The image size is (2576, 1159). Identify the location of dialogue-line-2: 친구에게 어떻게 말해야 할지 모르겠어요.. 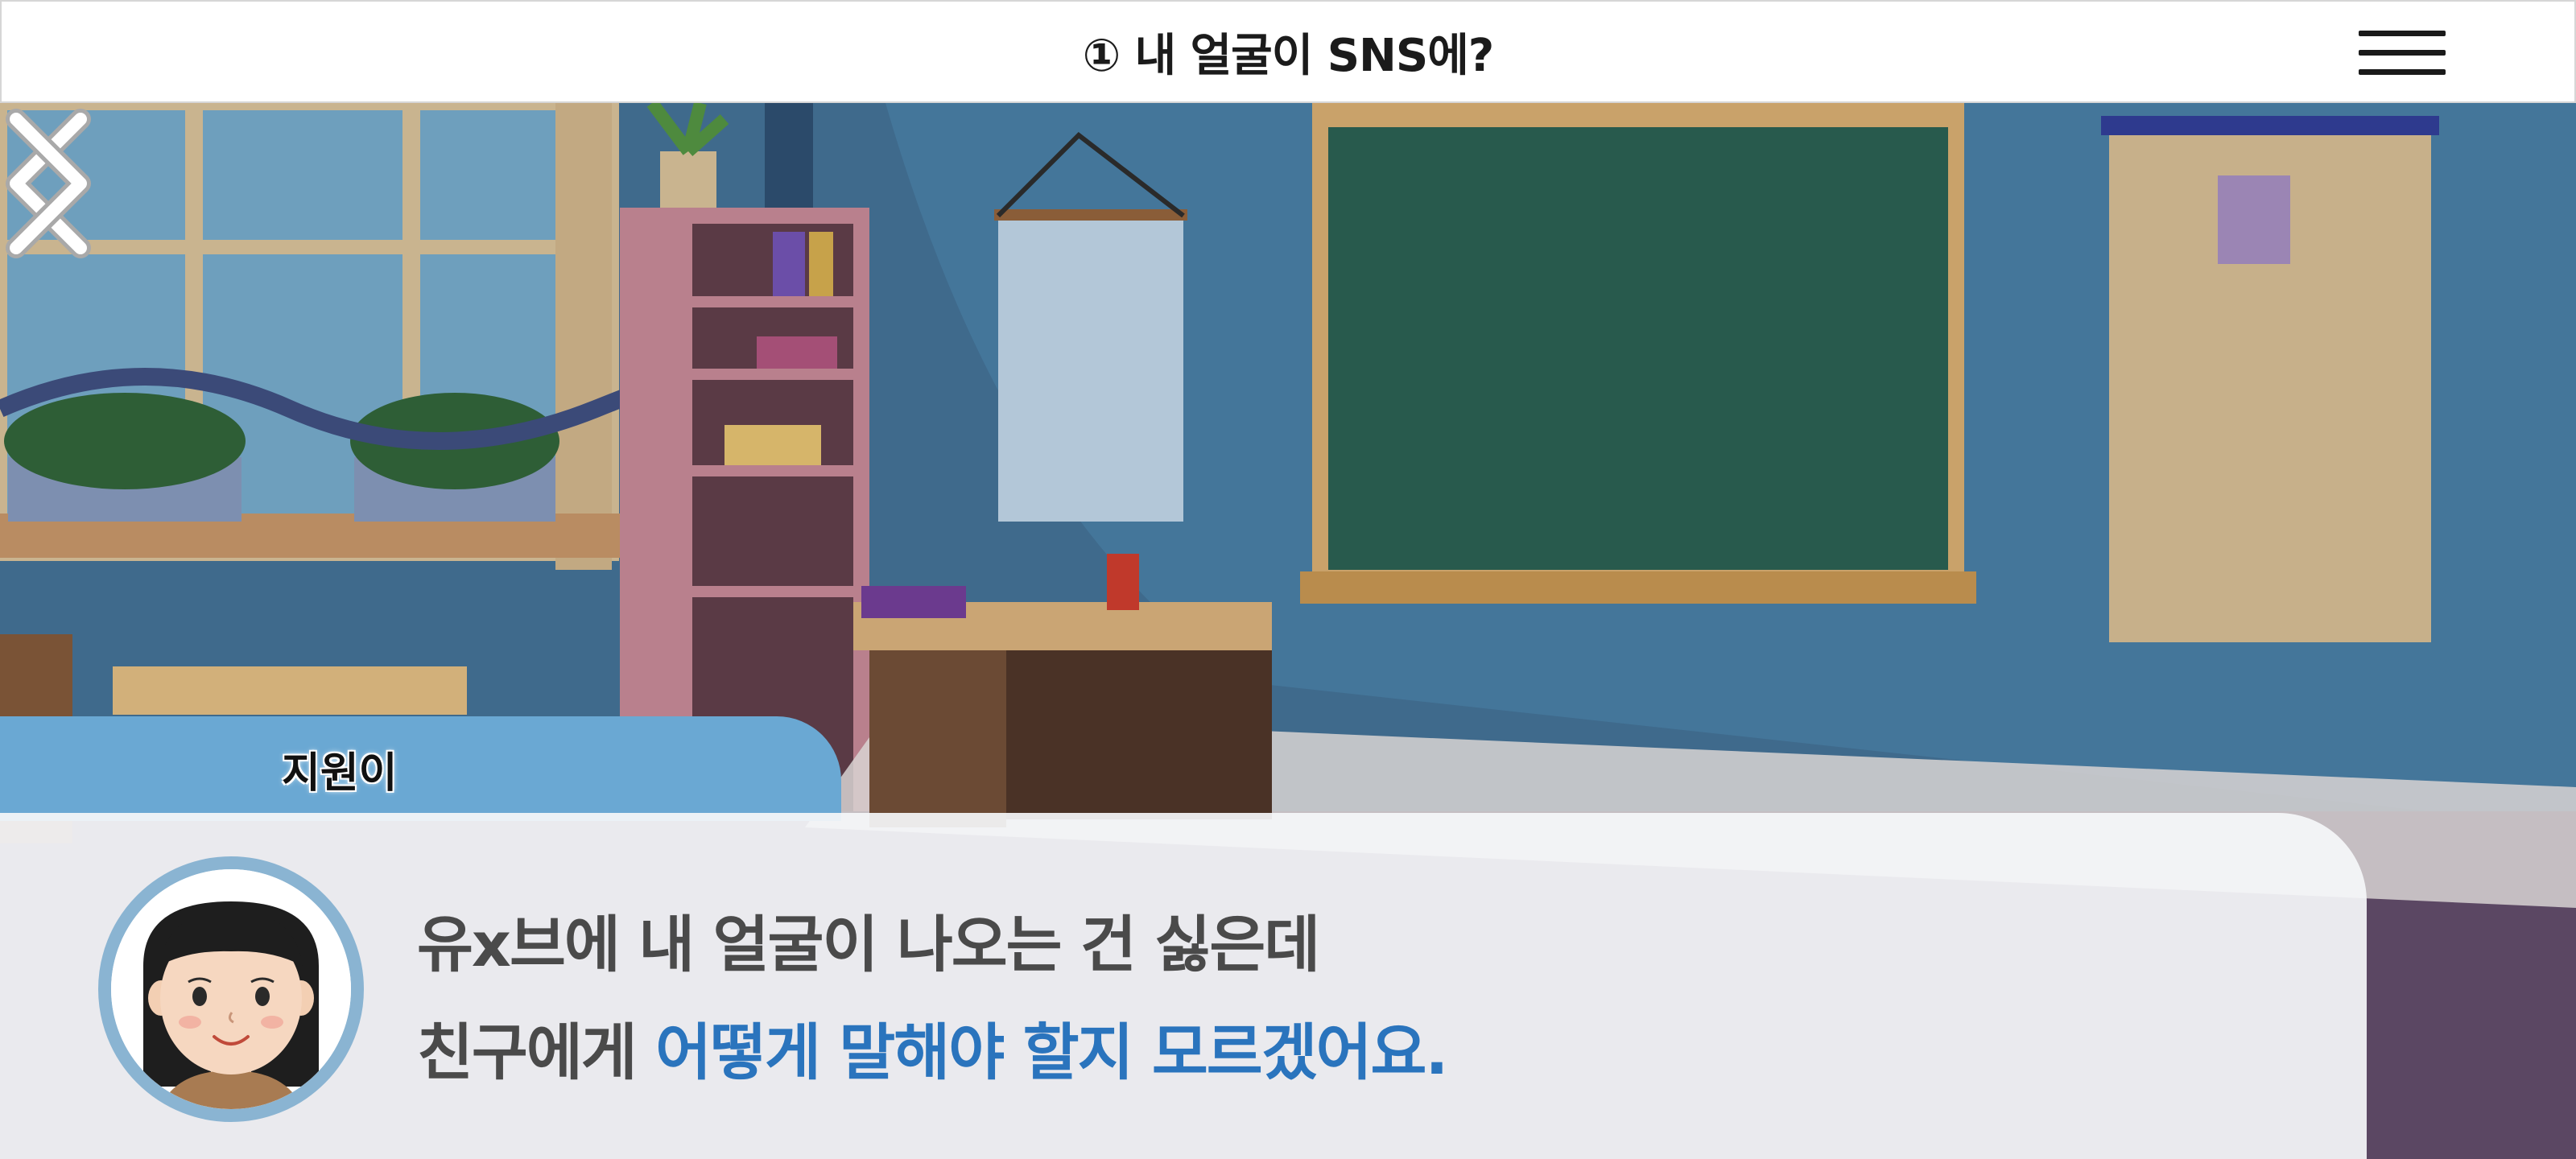
(932, 1047).